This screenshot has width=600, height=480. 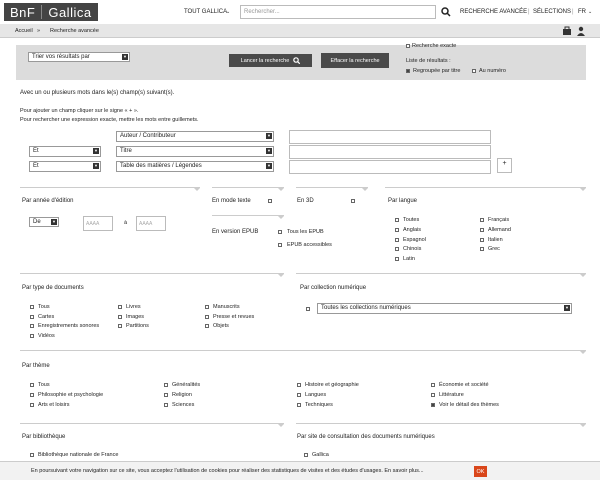 I want to click on clear-search-button: Effacer la recherche, so click(x=355, y=60).